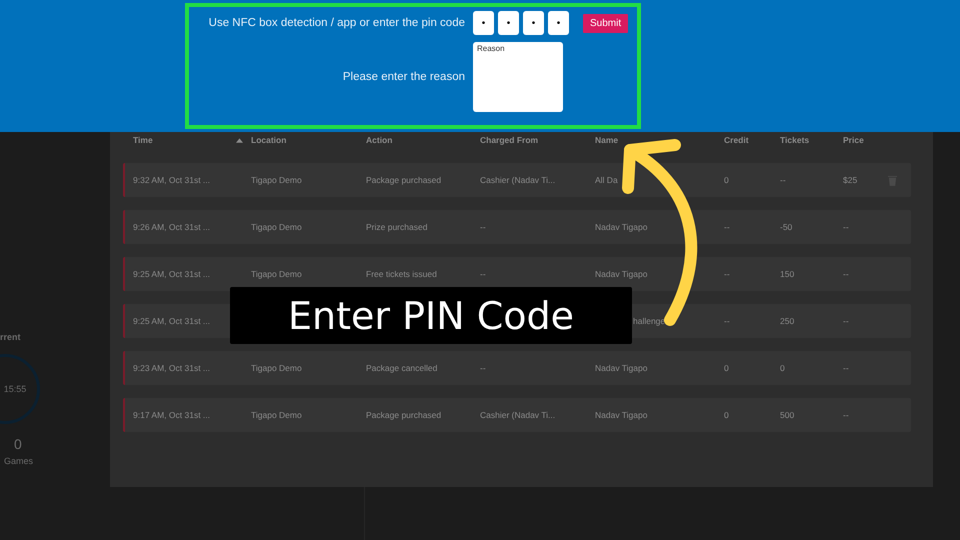  I want to click on timer-text: 15:55, so click(14, 389).